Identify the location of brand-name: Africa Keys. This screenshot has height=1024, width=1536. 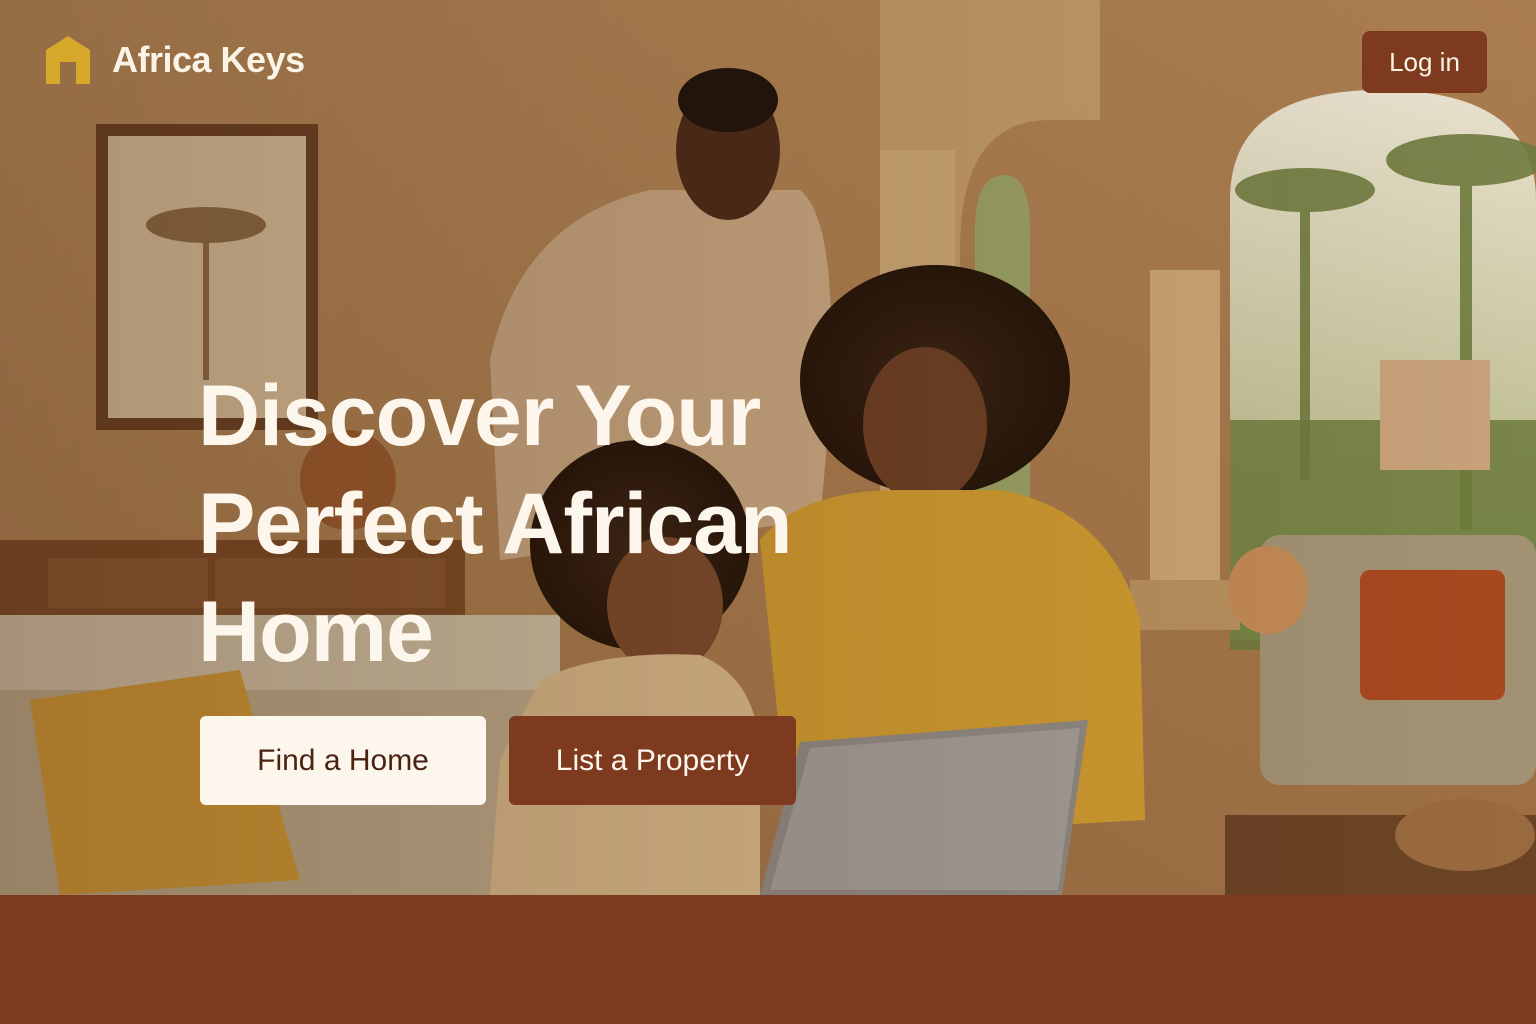
(208, 59).